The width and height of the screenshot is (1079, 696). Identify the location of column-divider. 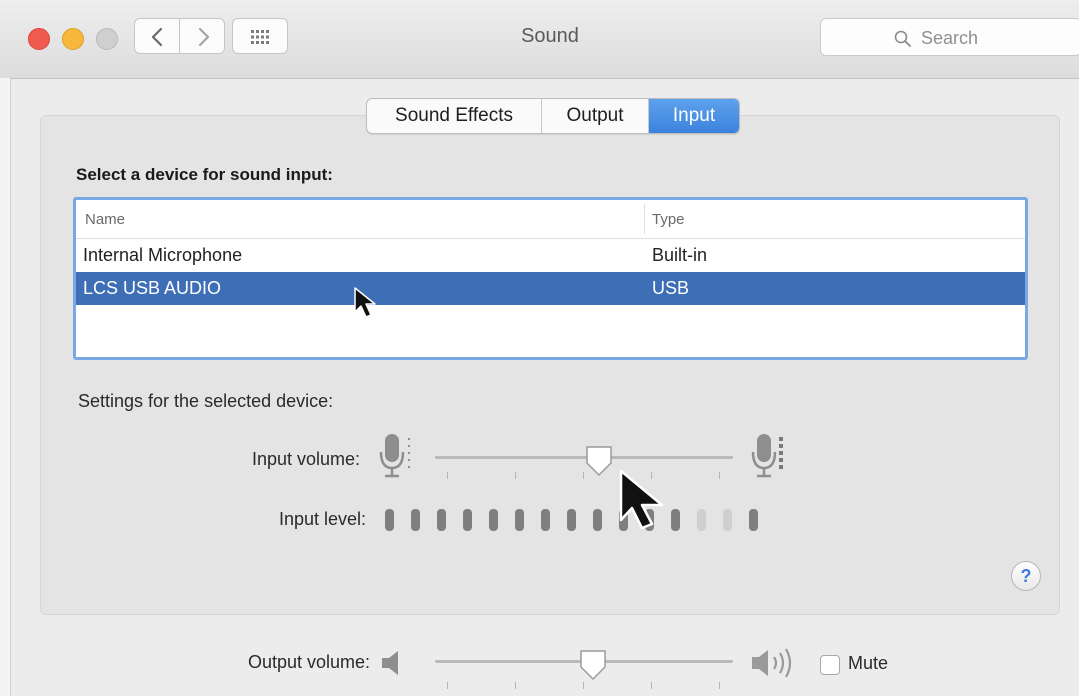
(644, 219).